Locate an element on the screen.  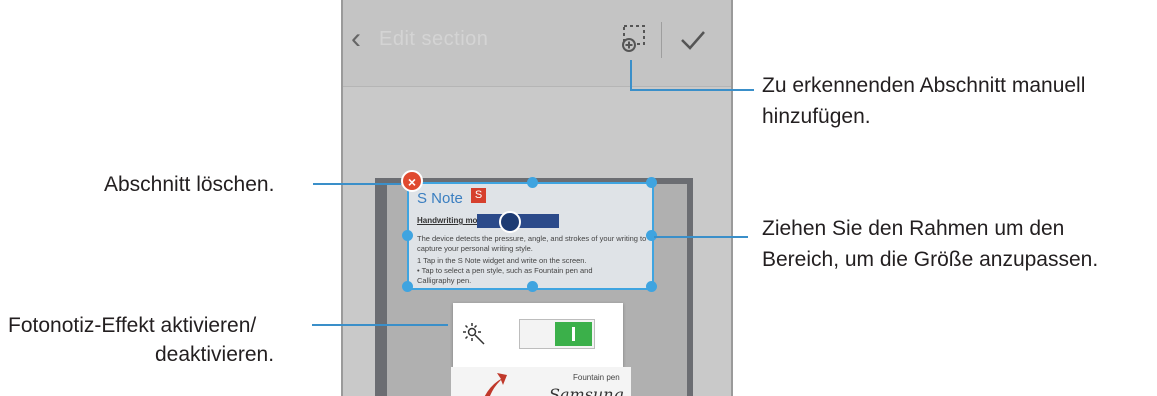
note-line: Calligraphy pen. is located at coordinates (444, 280).